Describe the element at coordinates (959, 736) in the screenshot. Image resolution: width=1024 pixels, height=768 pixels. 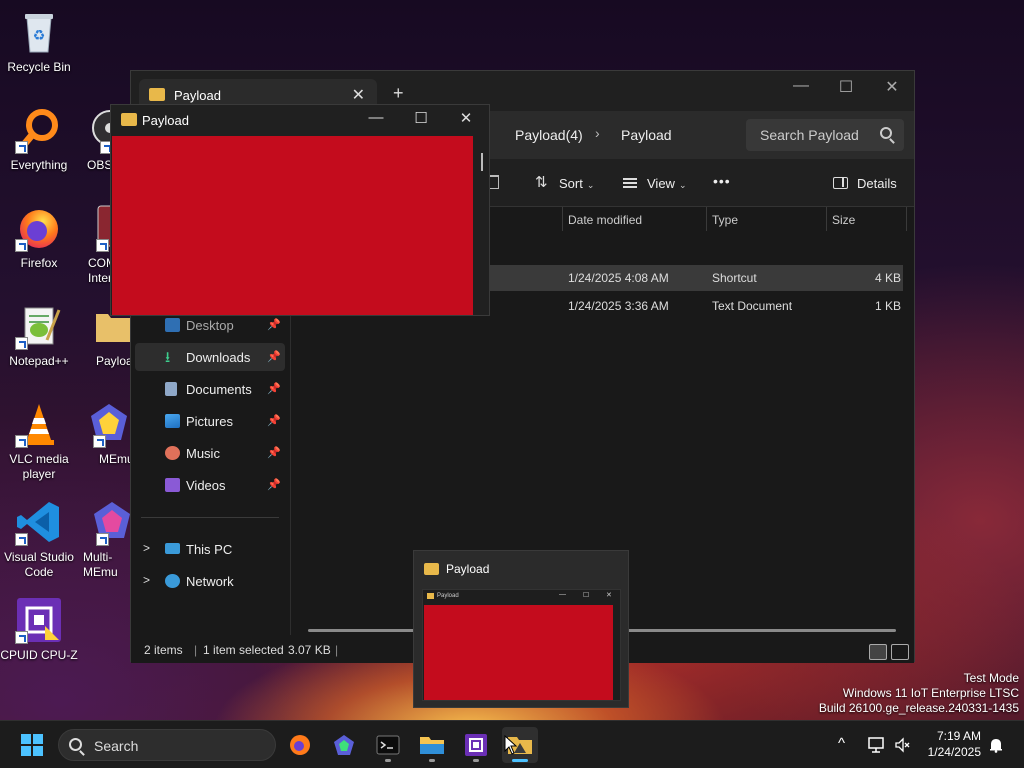
I see `clock-time: 7:19 AM` at that location.